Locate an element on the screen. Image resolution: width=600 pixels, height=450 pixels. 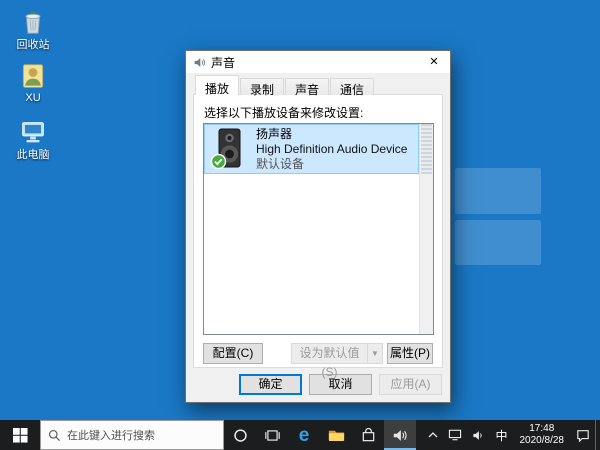
store-icon is located at coordinates (368, 434).